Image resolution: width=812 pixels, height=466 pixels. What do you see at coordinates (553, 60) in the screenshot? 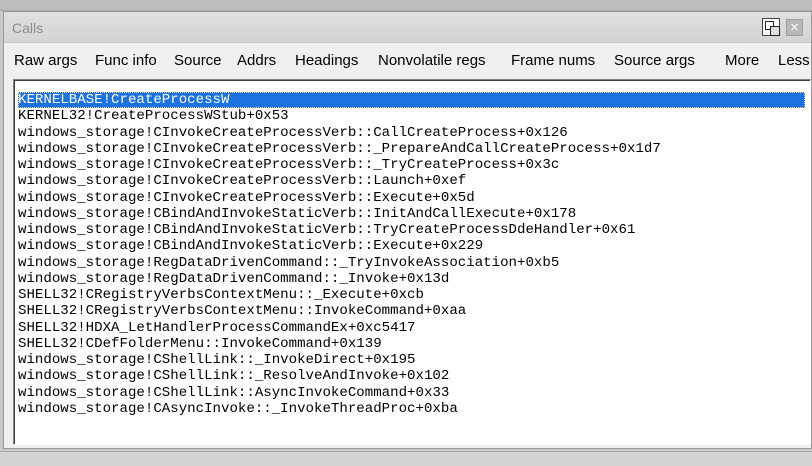
I see `frame-nums-button: Frame nums` at bounding box center [553, 60].